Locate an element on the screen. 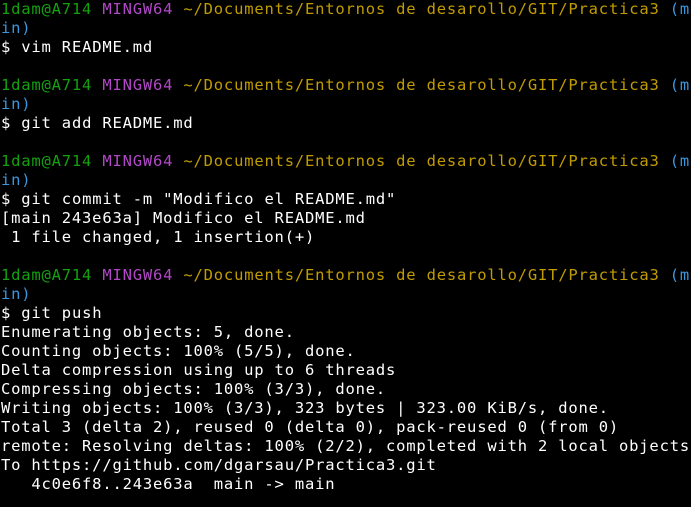 The height and width of the screenshot is (507, 691). output-line: Delta compression using up to 6 threads is located at coordinates (199, 370).